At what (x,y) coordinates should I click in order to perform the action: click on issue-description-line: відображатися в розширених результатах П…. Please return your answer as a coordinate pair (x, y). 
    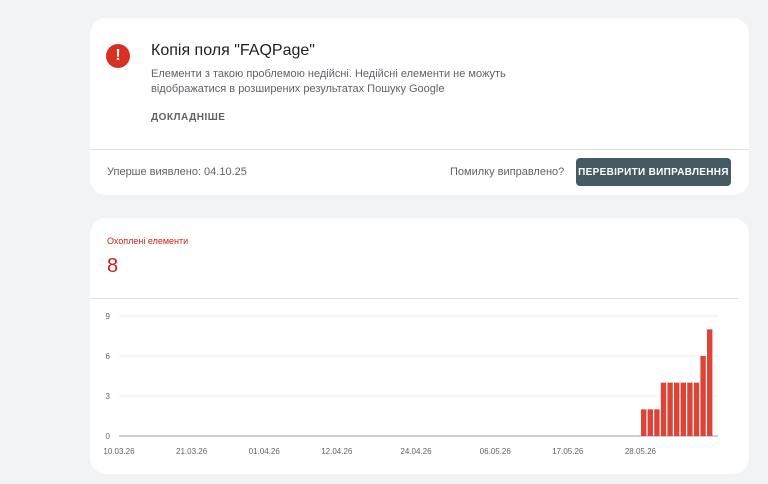
    Looking at the image, I should click on (298, 89).